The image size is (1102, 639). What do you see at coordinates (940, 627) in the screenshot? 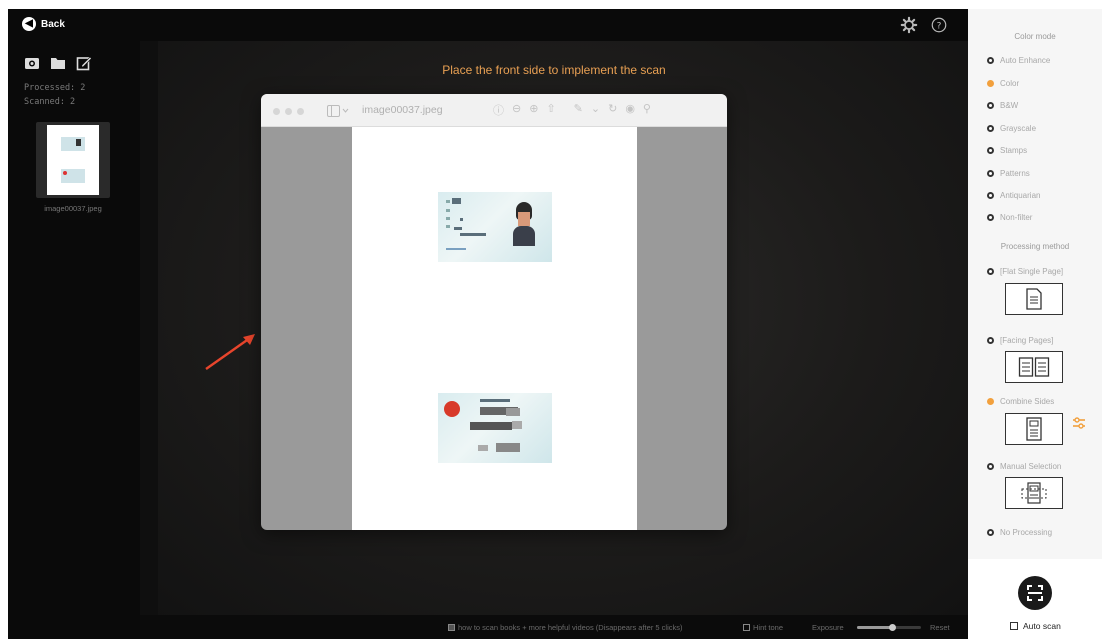
I see `reset-button: Reset` at bounding box center [940, 627].